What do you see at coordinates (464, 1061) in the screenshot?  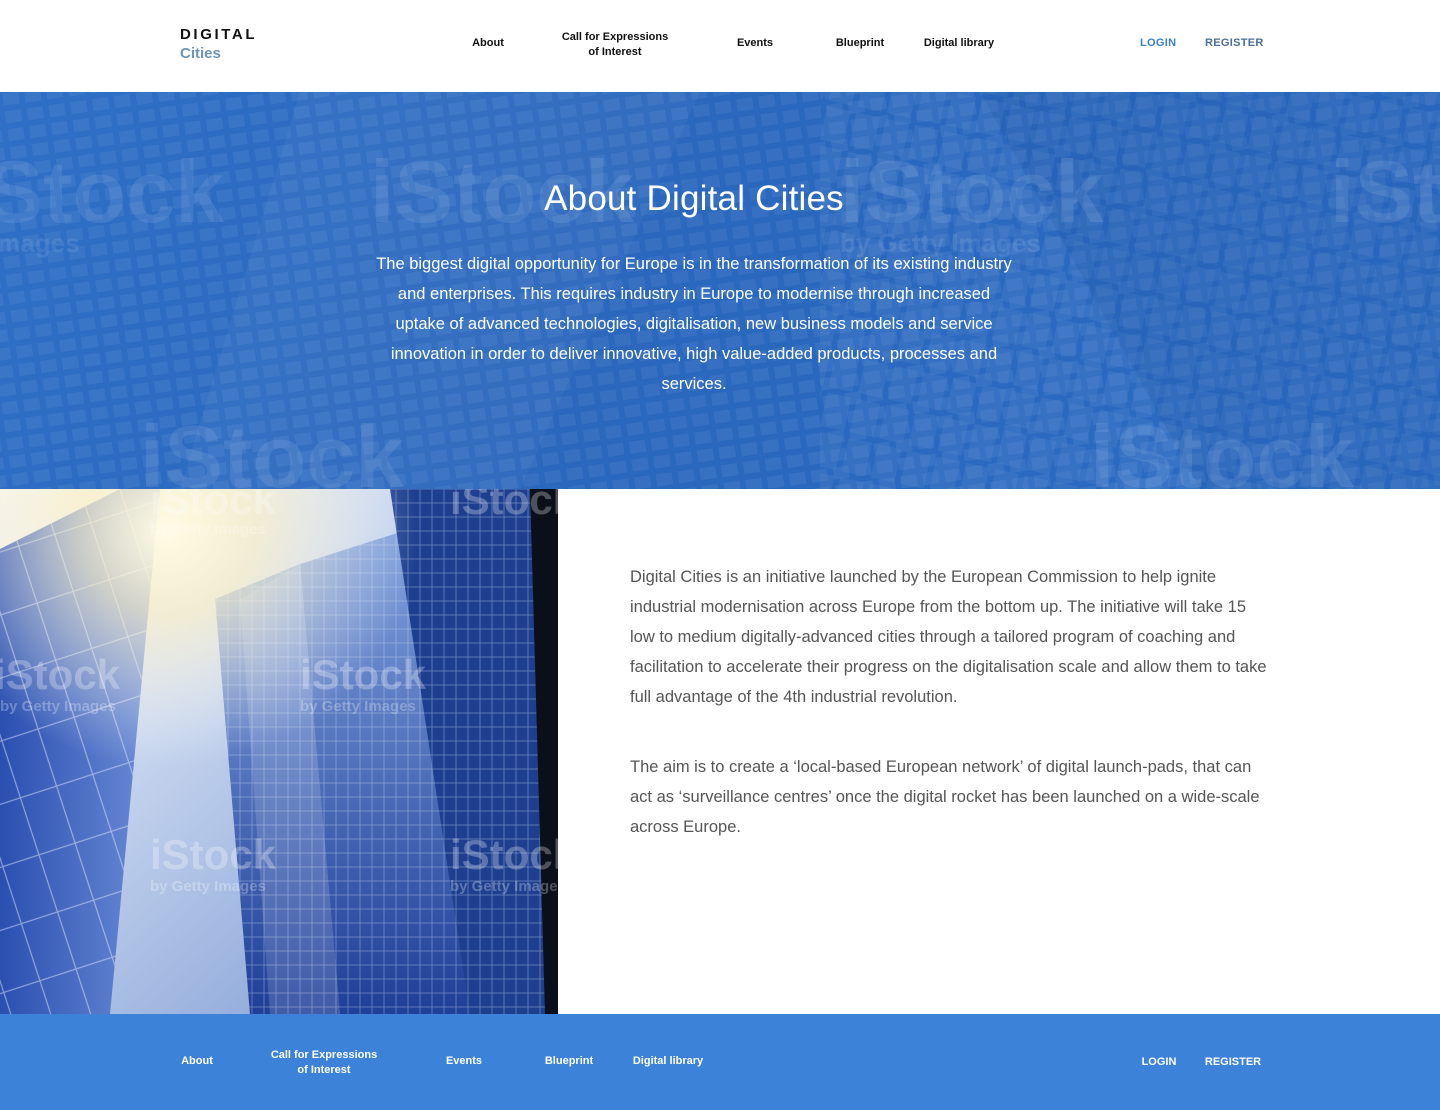 I see `footer-nav-events: Events` at bounding box center [464, 1061].